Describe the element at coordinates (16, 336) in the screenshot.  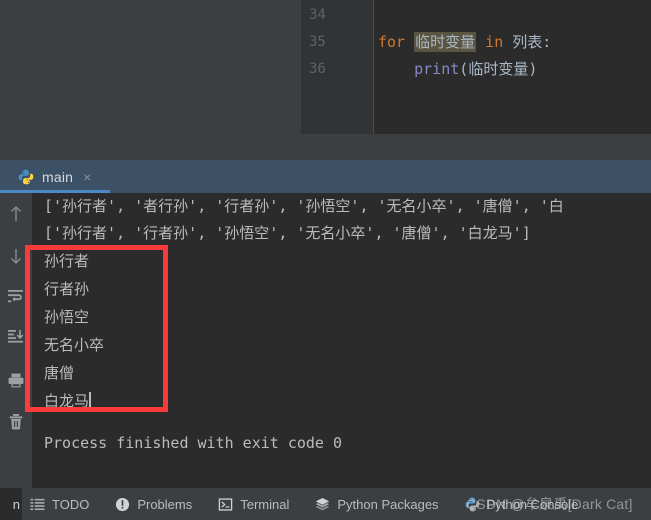
I see `scroll-to-end-icon` at that location.